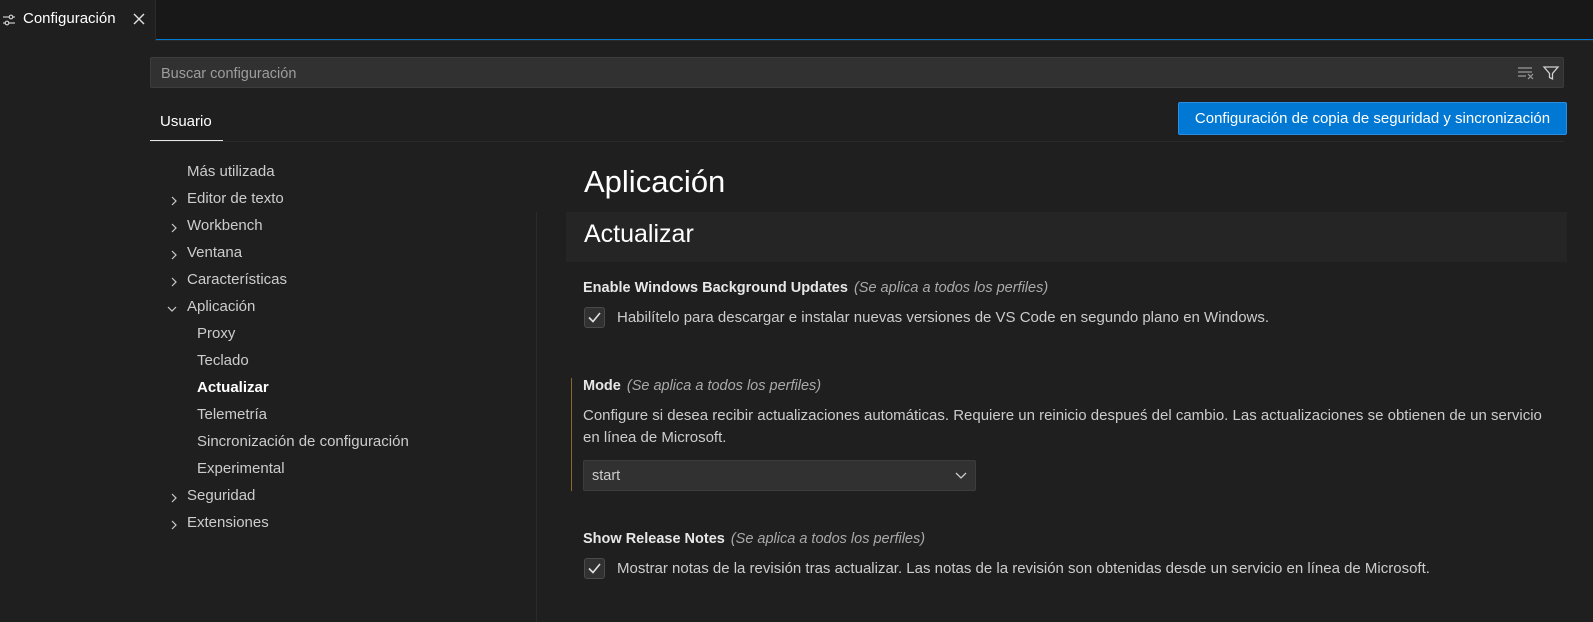 This screenshot has height=622, width=1593. I want to click on tab-user-label: Usuario, so click(186, 121).